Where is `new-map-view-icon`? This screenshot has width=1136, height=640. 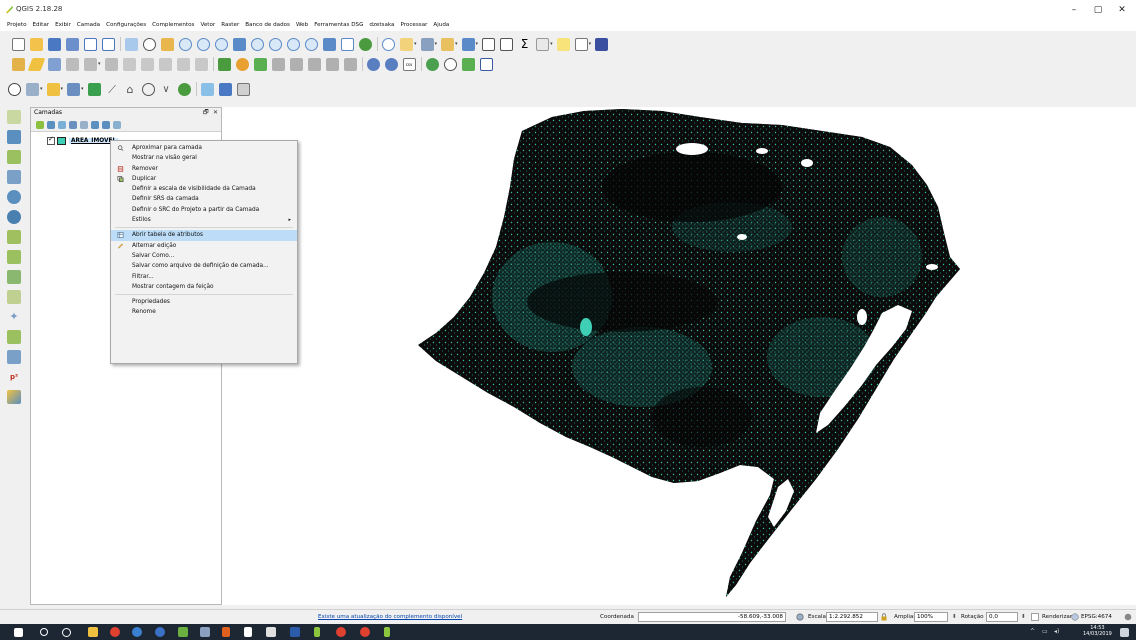 new-map-view-icon is located at coordinates (329, 44).